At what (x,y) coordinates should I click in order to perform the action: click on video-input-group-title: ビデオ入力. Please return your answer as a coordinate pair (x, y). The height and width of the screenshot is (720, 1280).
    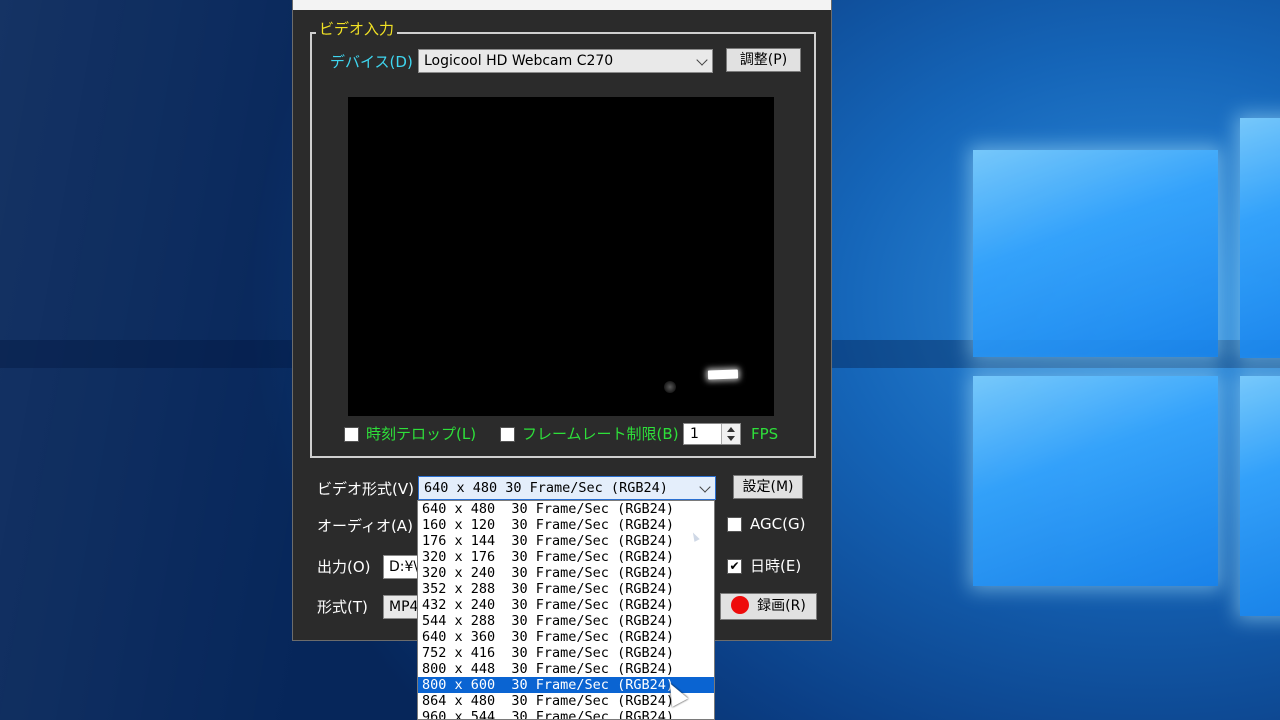
    Looking at the image, I should click on (357, 29).